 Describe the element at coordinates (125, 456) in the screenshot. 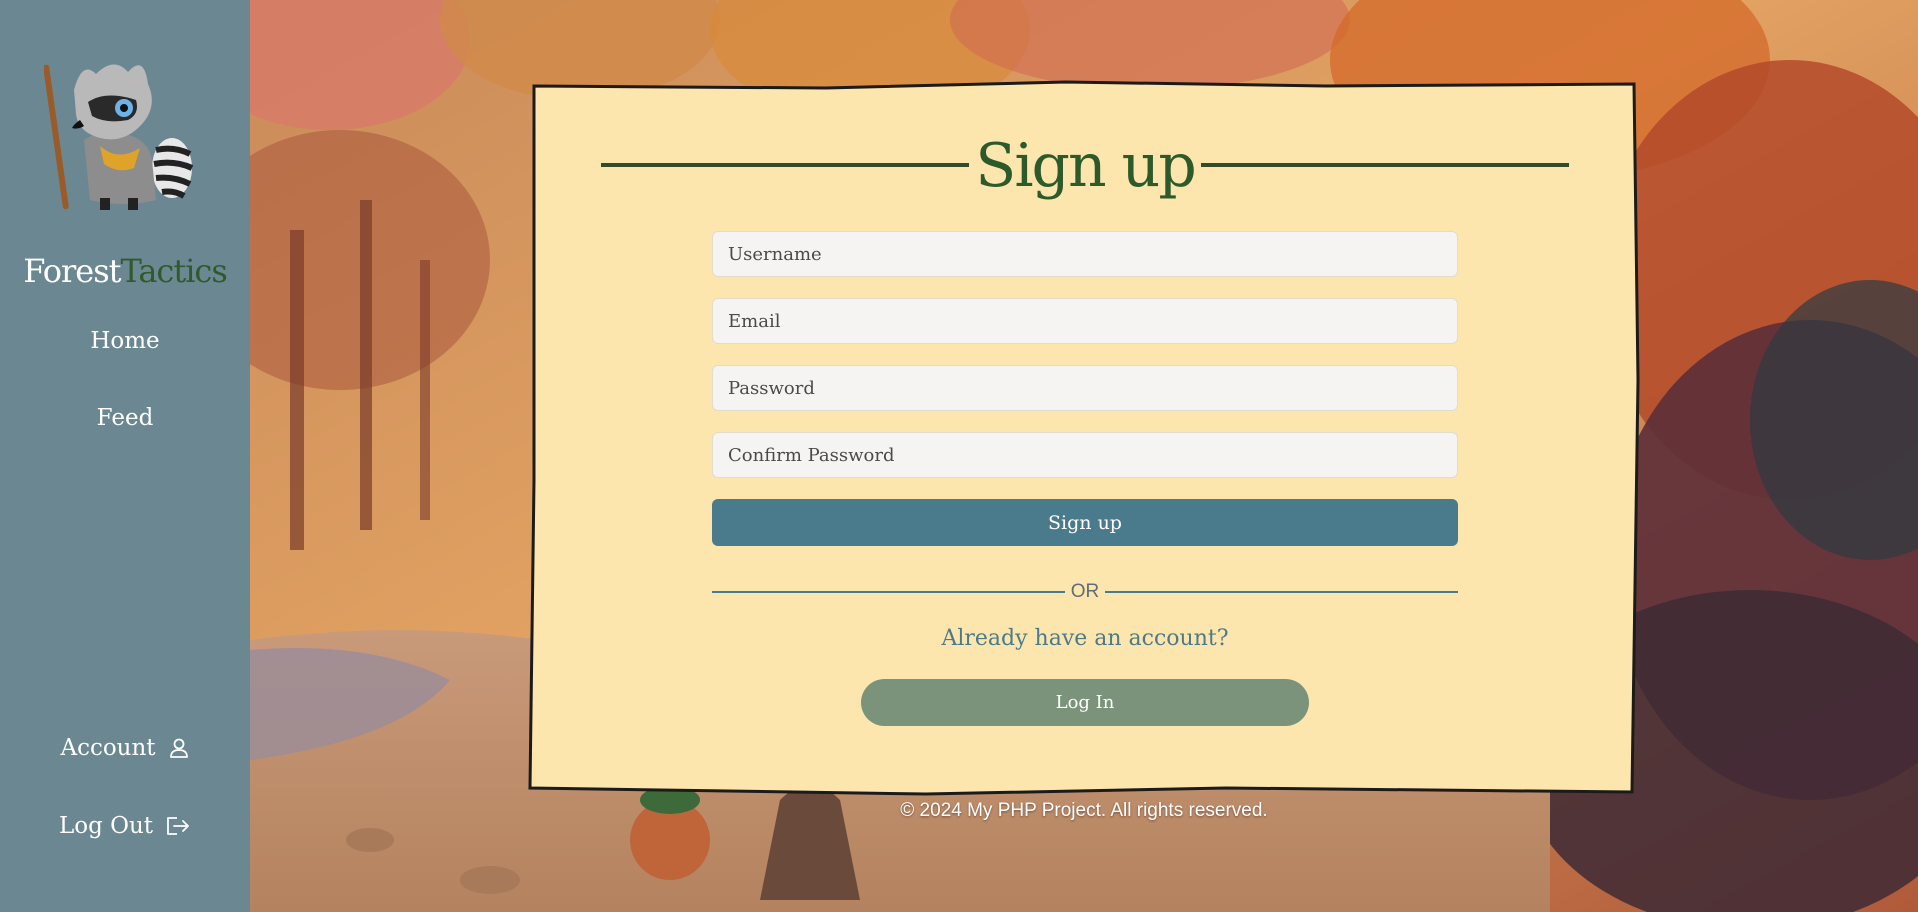

I see `sidebar: ForestTactics Home Feed Account Log Out` at that location.